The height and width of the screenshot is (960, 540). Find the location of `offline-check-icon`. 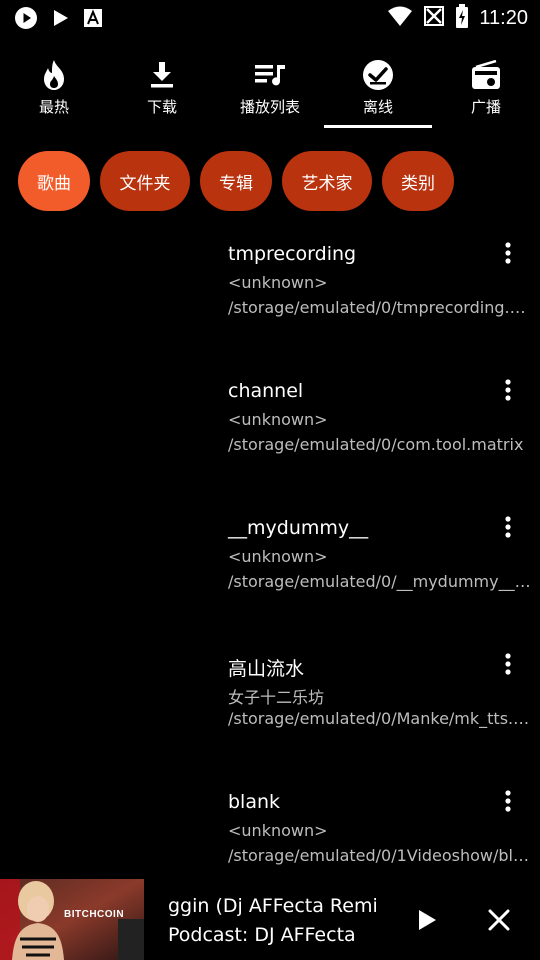

offline-check-icon is located at coordinates (378, 75).